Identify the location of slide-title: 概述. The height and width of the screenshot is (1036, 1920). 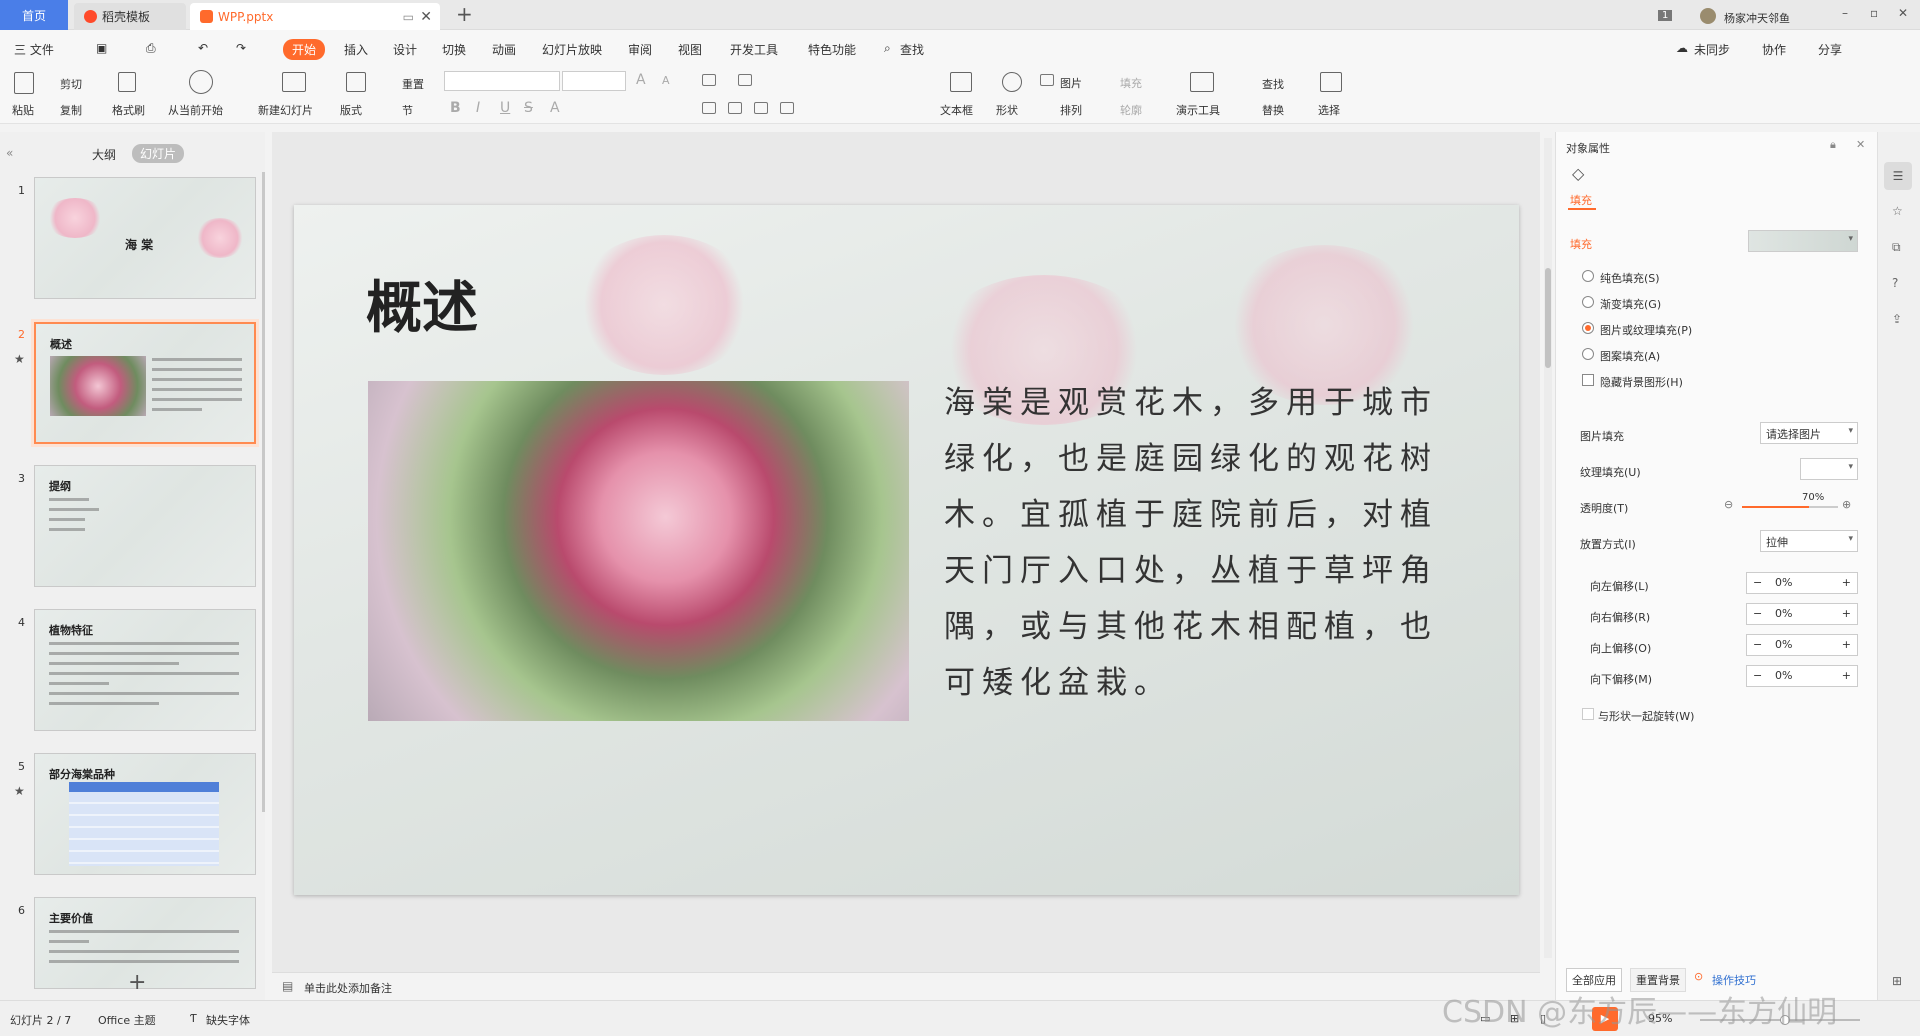
(422, 303).